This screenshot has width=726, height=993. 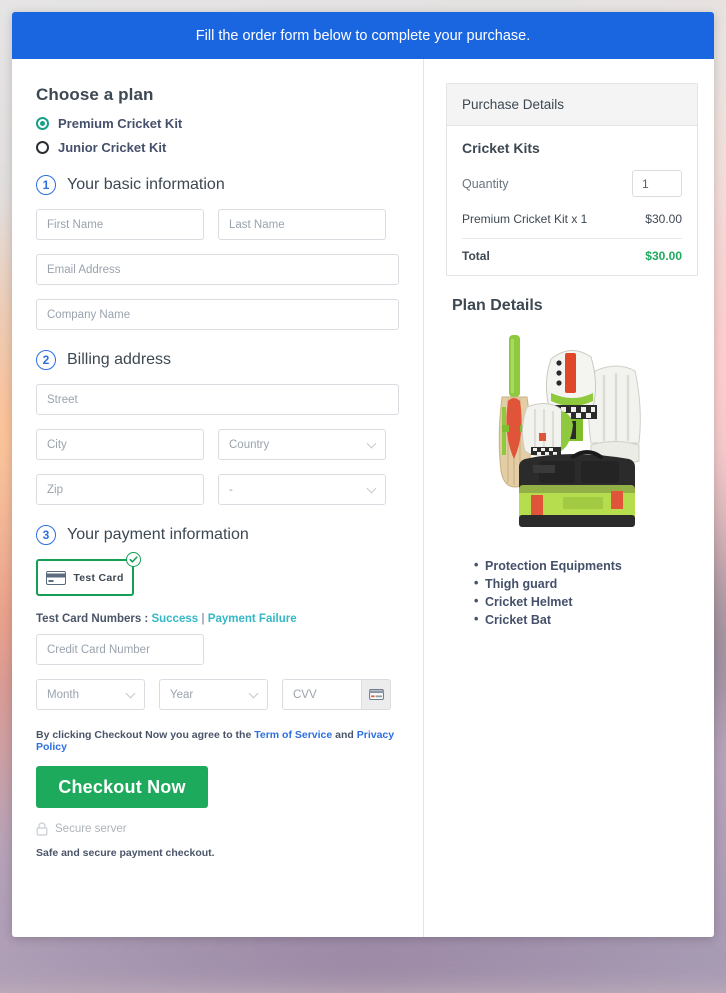 I want to click on radio-junior-icon, so click(x=42, y=147).